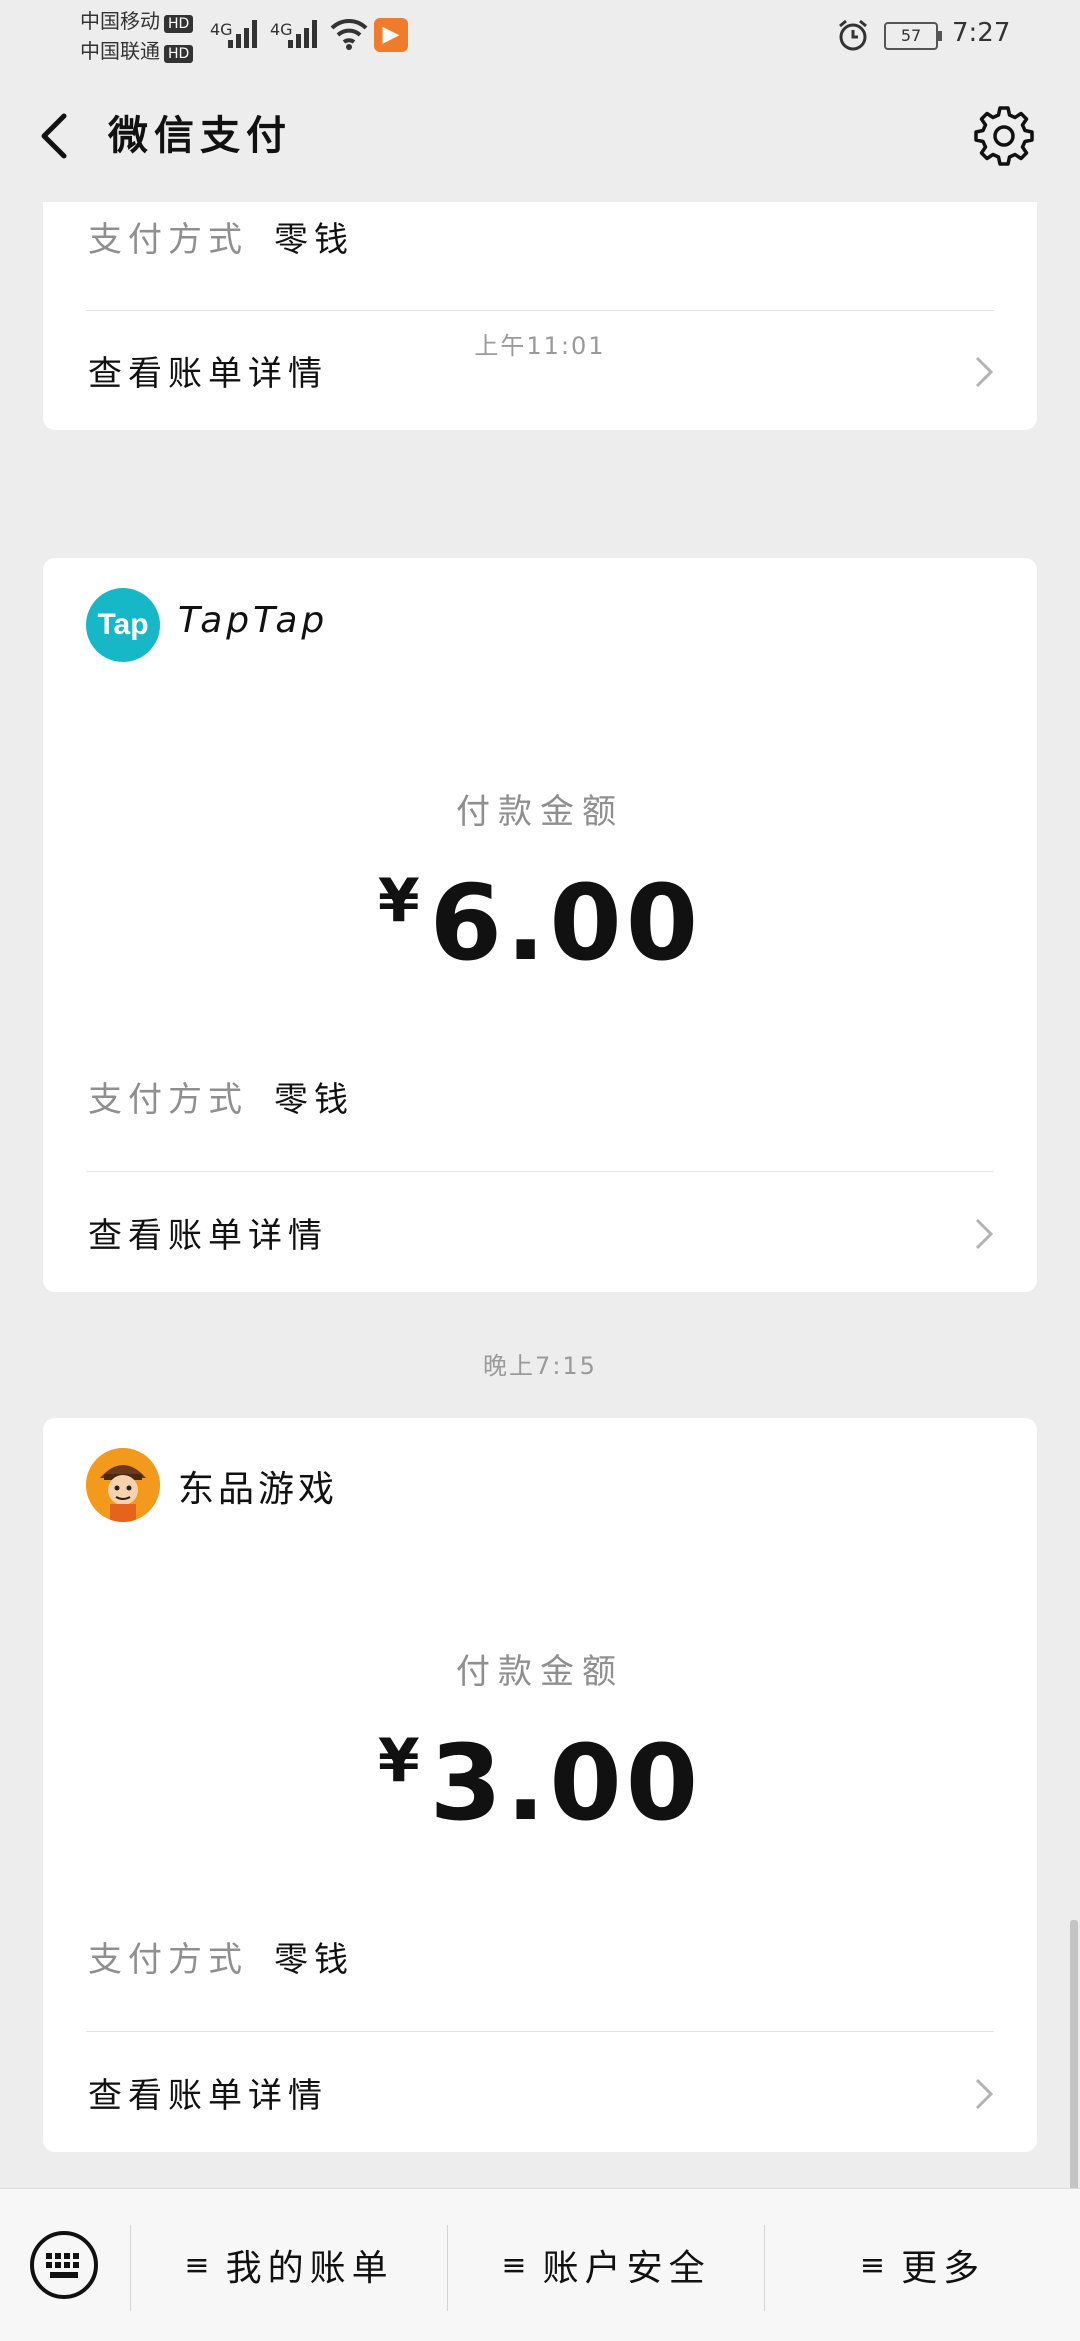 Image resolution: width=1080 pixels, height=2341 pixels. What do you see at coordinates (253, 620) in the screenshot?
I see `merchant-name: TapTap` at bounding box center [253, 620].